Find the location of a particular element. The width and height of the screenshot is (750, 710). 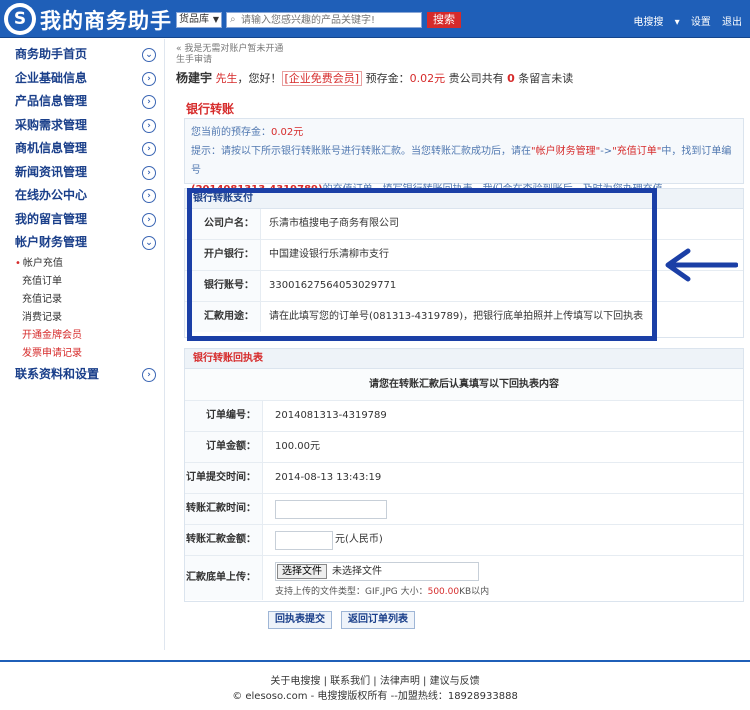

sidebar-item-label: 联系资料和设置 is located at coordinates (57, 373).